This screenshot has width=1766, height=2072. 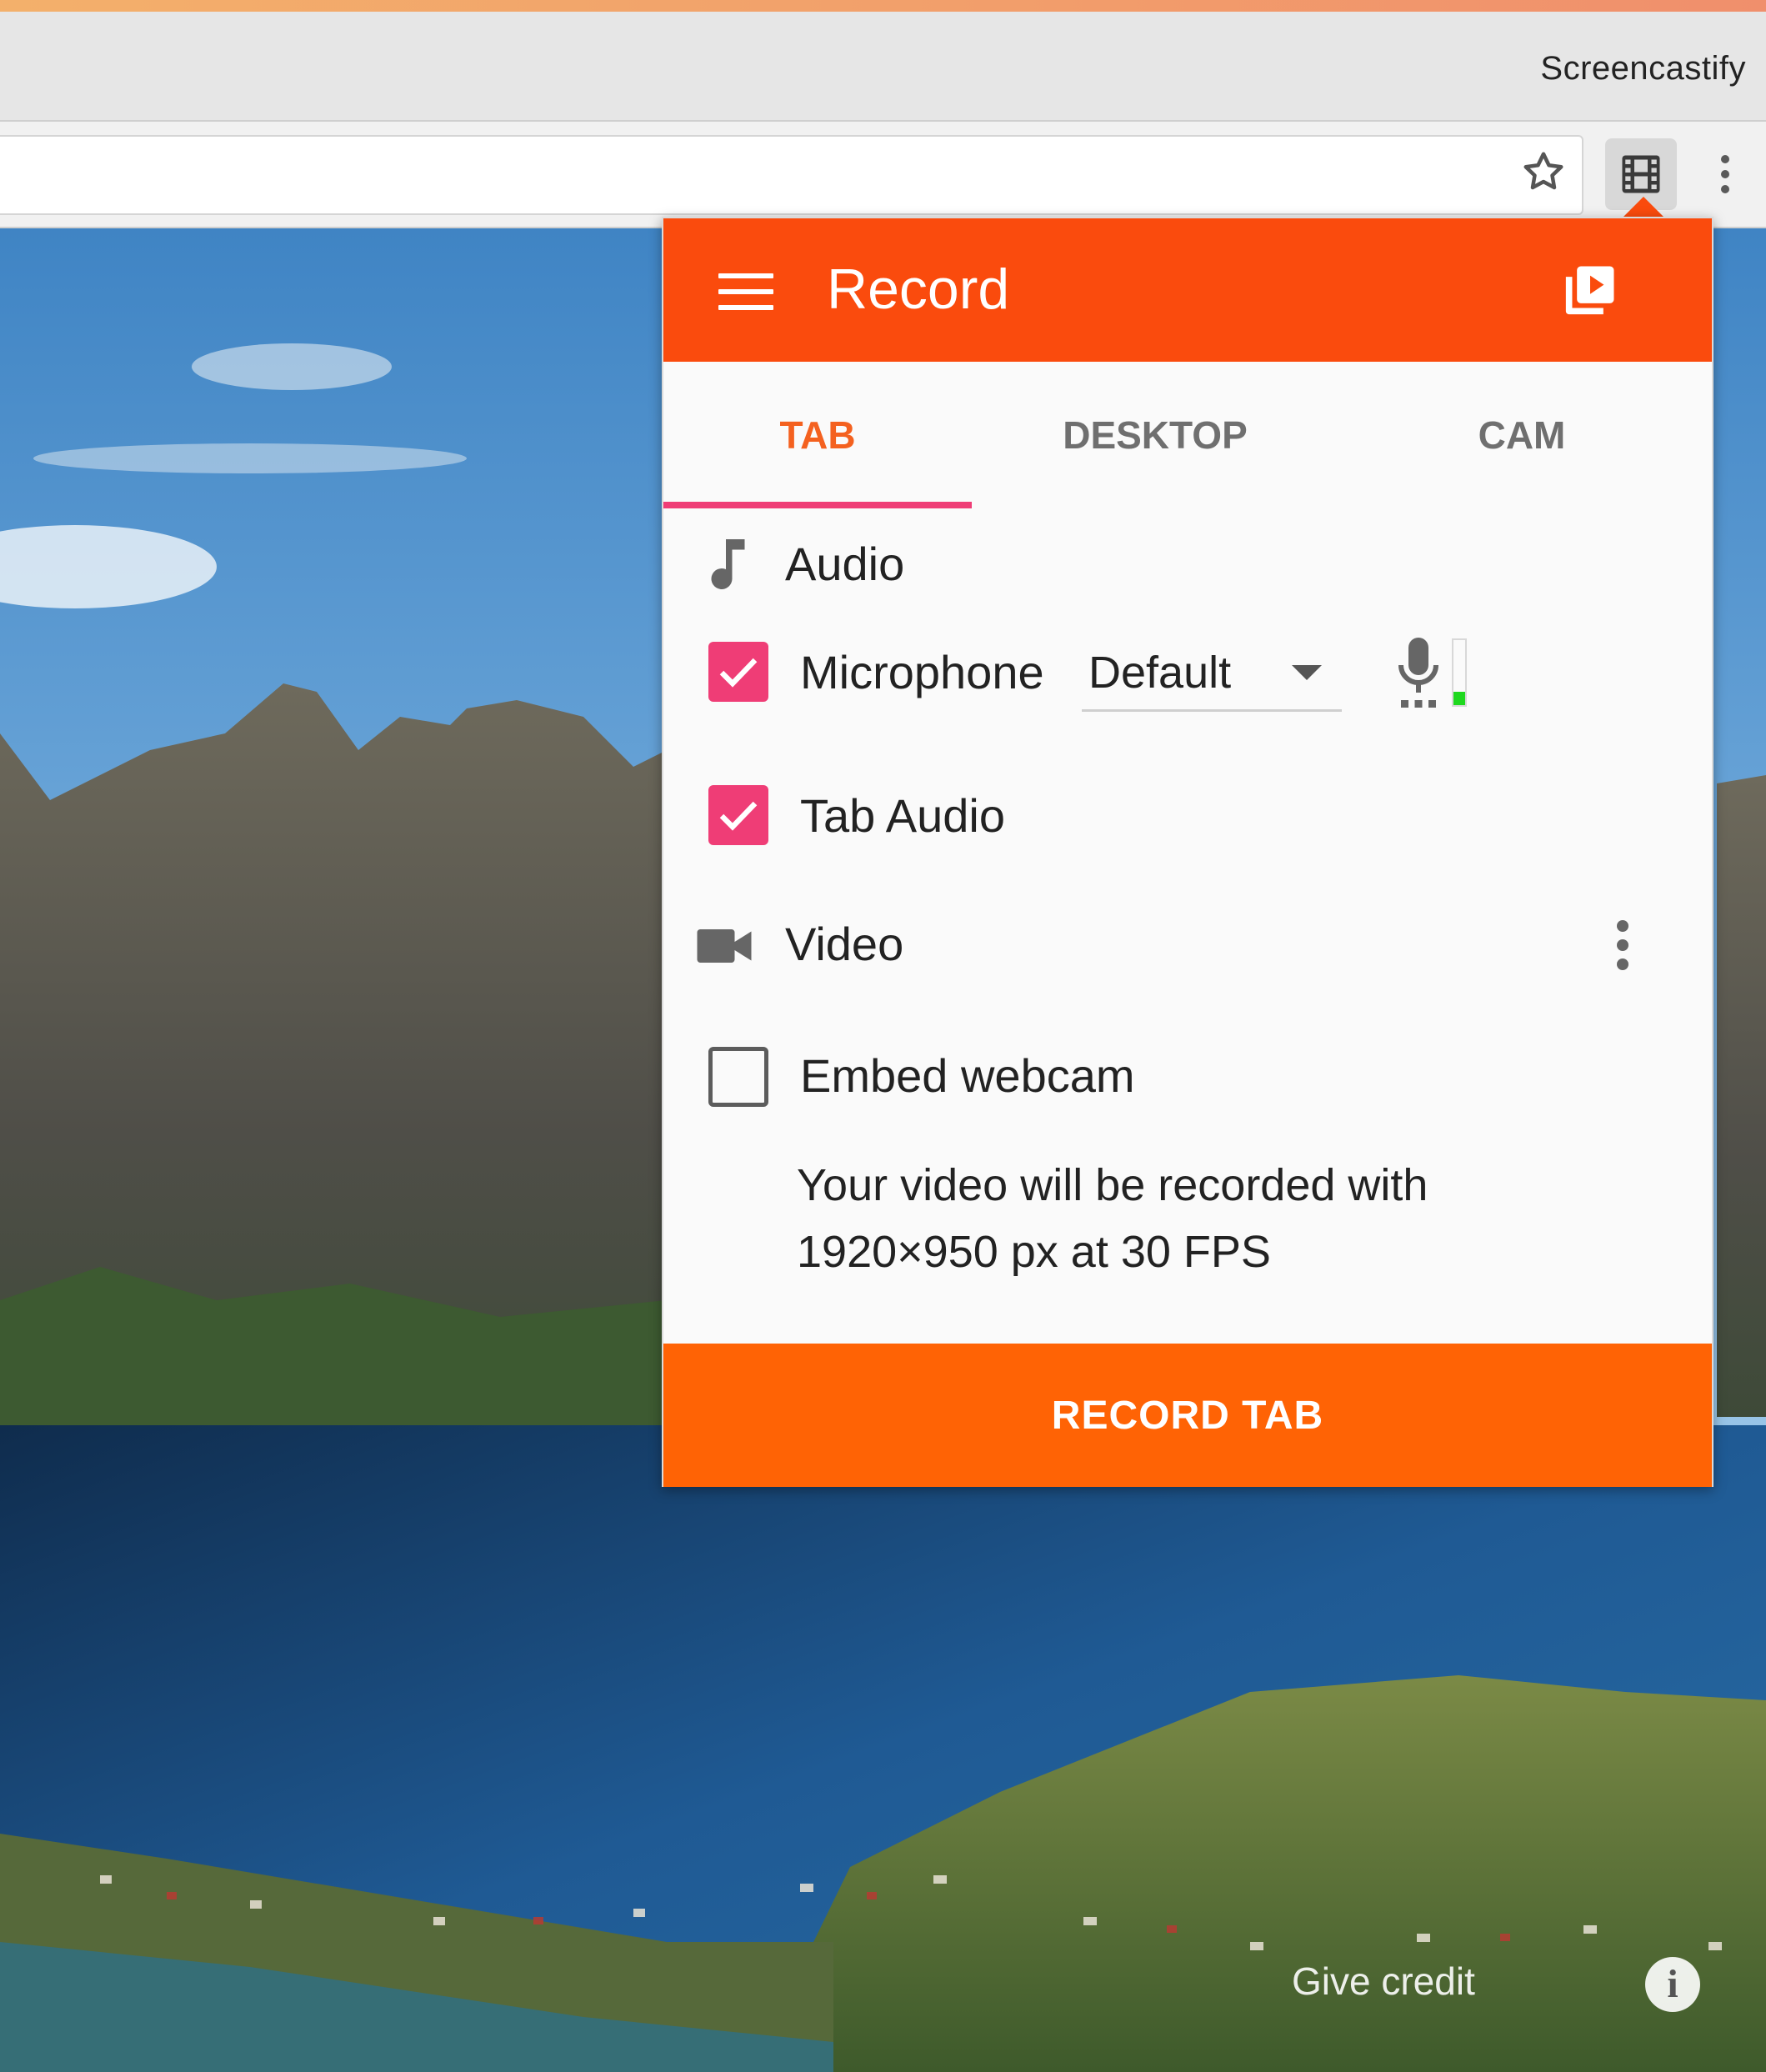 I want to click on tab-desktop: DESKTOP, so click(x=1155, y=435).